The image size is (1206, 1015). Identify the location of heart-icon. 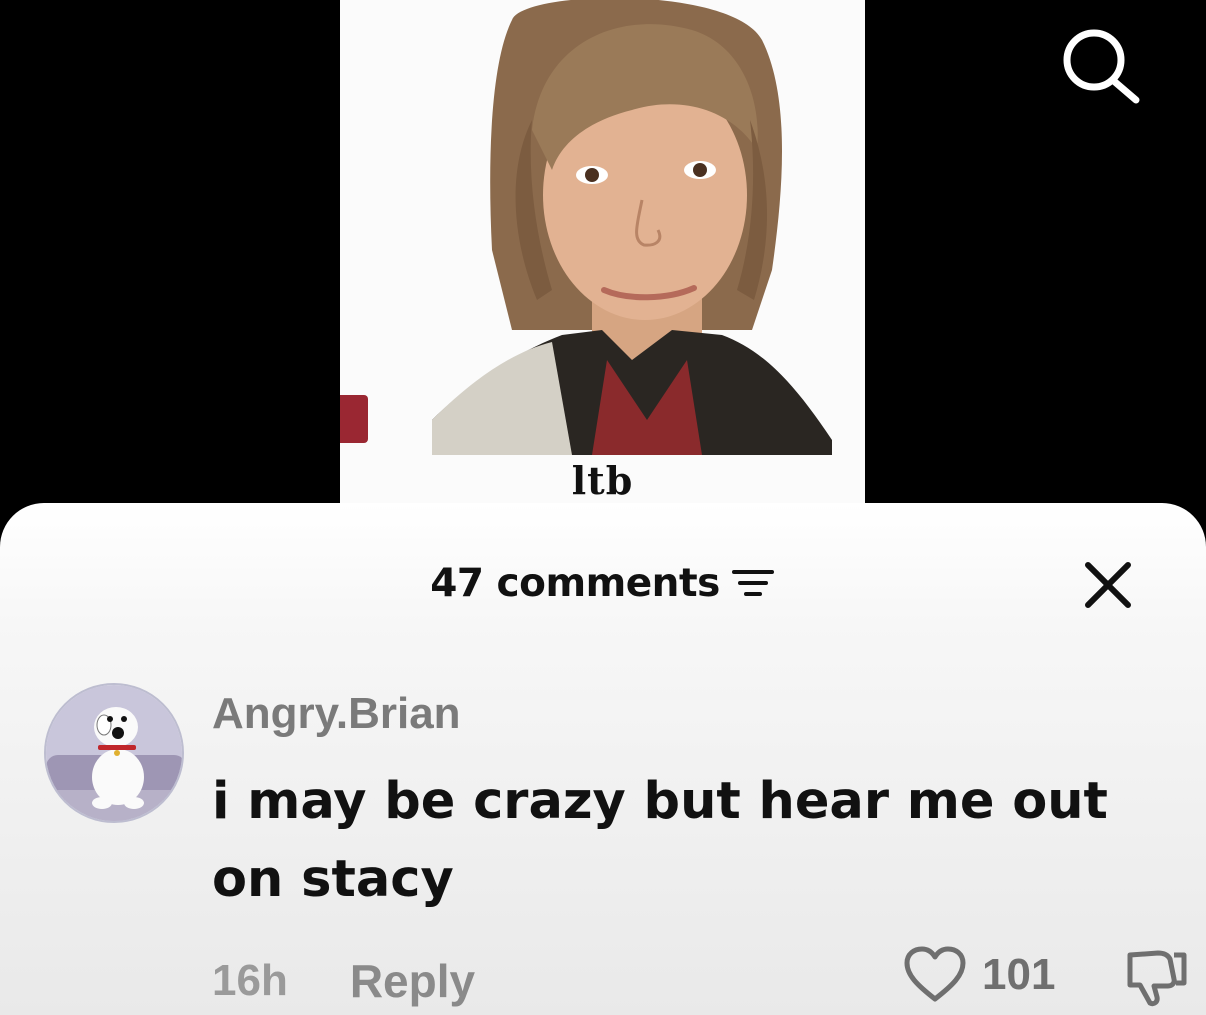
(935, 974).